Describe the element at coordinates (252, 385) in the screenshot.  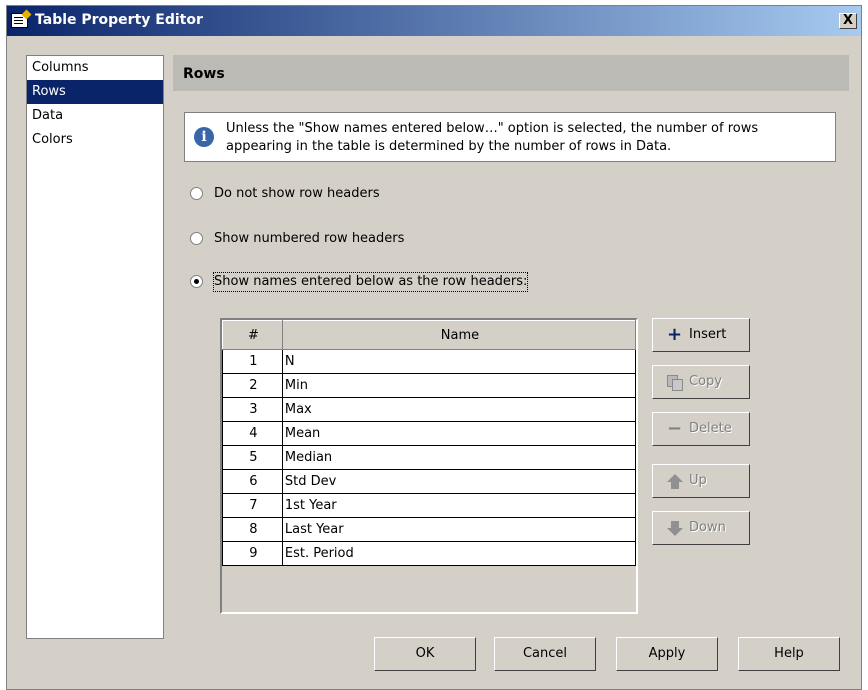
I see `row-number: 2` at that location.